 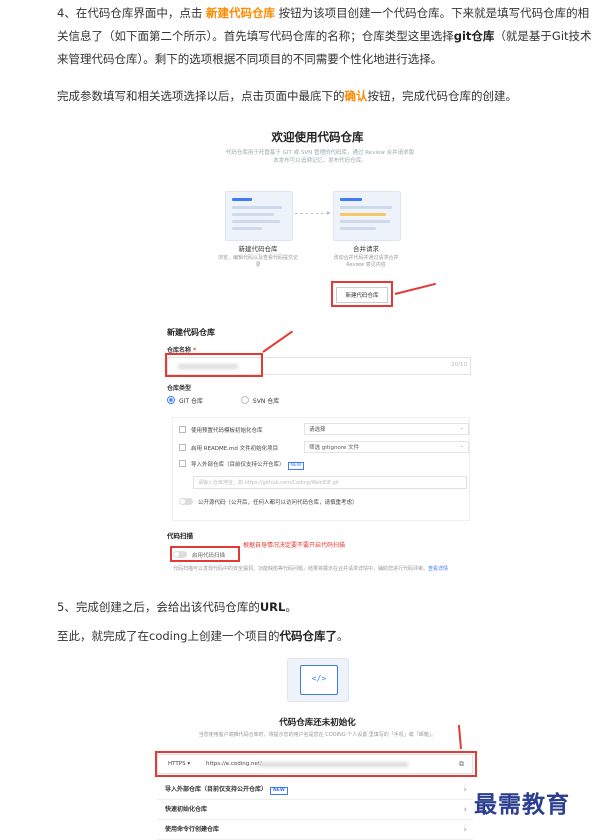 I want to click on merge-illustration, so click(x=367, y=216).